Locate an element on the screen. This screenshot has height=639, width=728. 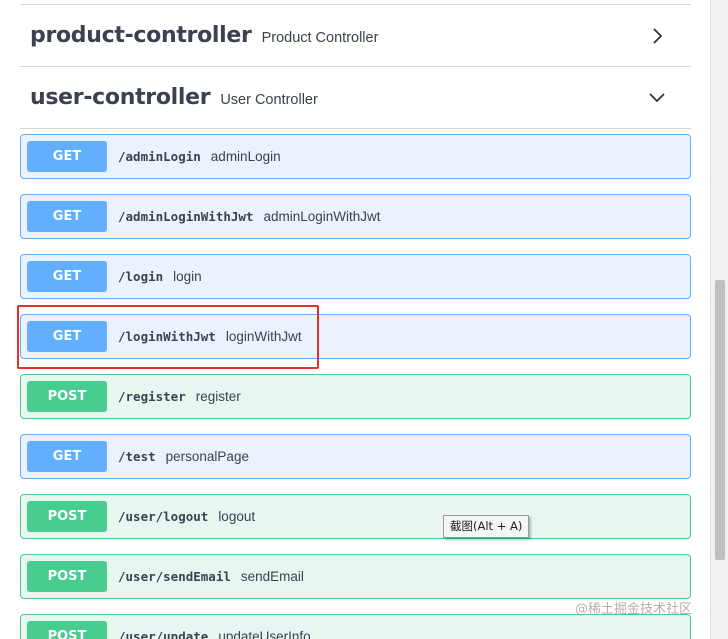
chevron-right-icon is located at coordinates (657, 36).